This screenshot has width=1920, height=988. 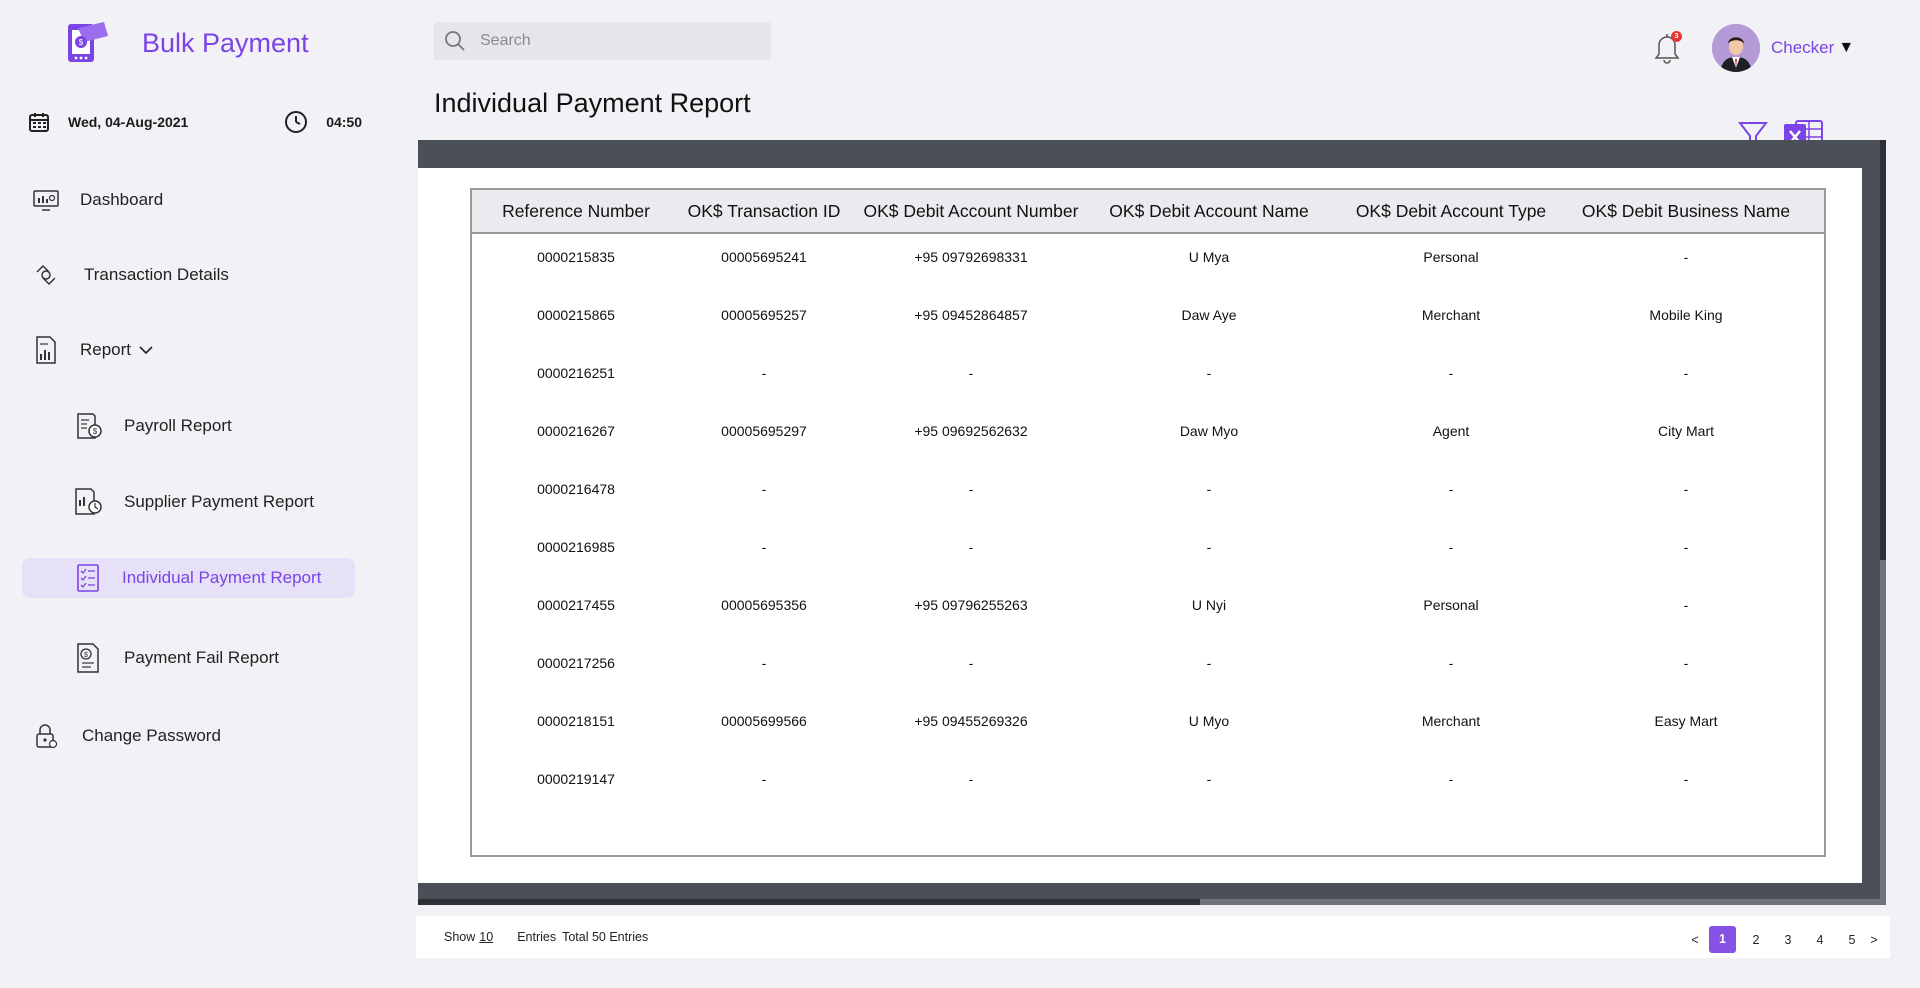 I want to click on pagination: < 1 2 3 4 5 >, so click(x=1782, y=939).